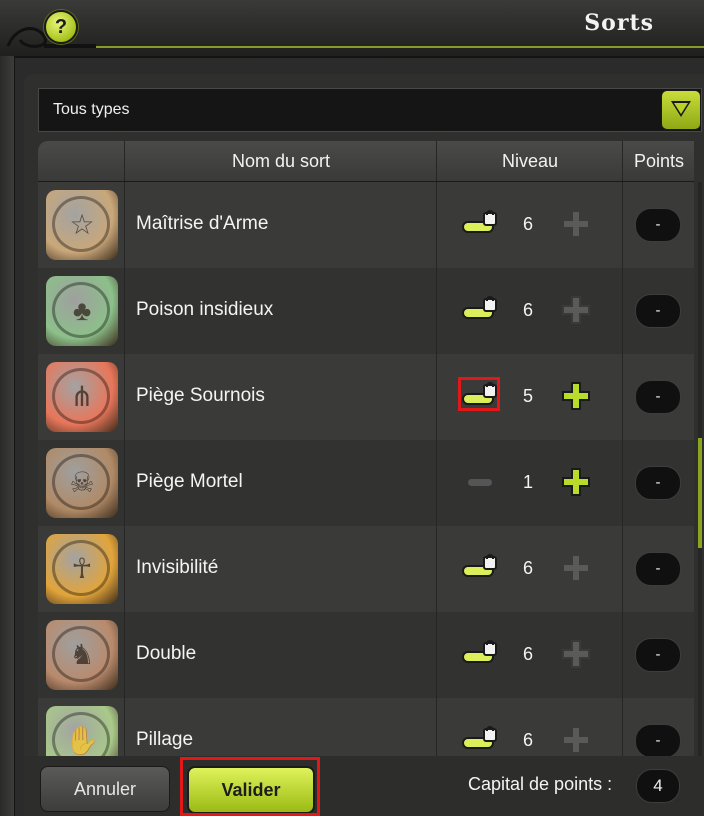  What do you see at coordinates (658, 786) in the screenshot?
I see `capital-points-value: 4` at bounding box center [658, 786].